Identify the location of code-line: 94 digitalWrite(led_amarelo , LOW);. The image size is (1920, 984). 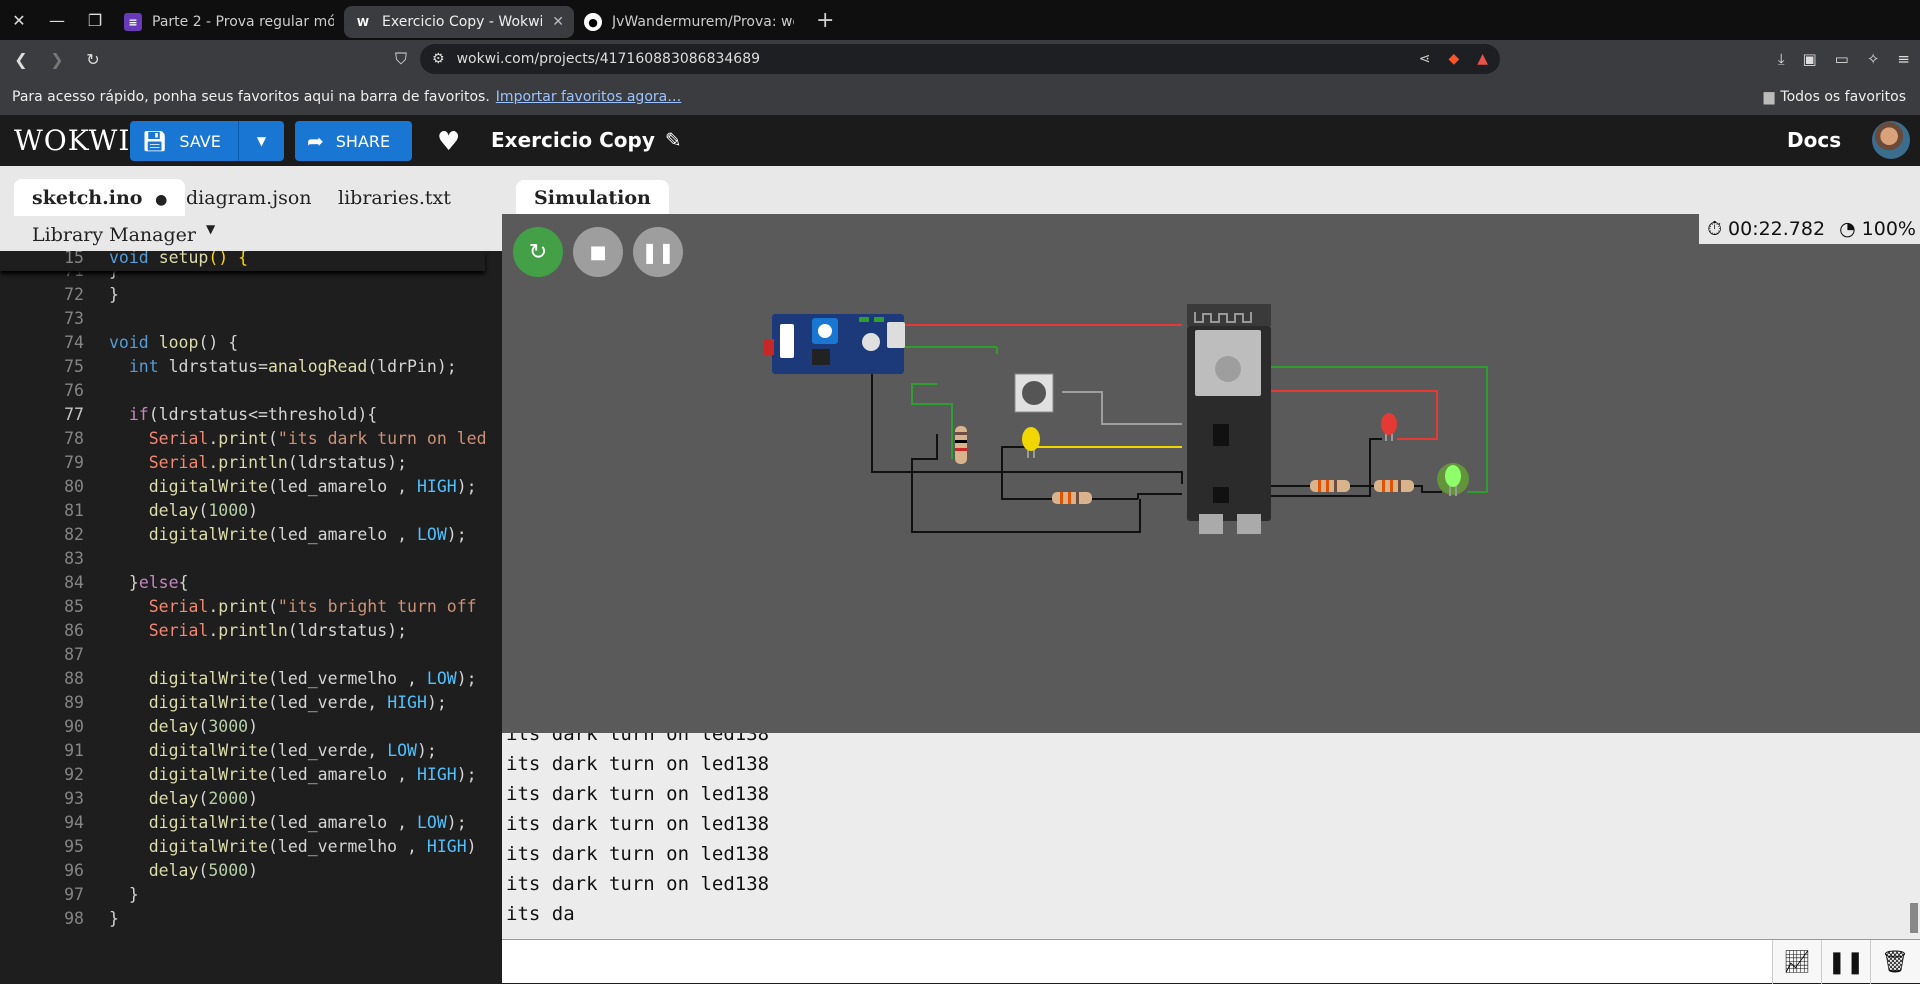
(251, 823).